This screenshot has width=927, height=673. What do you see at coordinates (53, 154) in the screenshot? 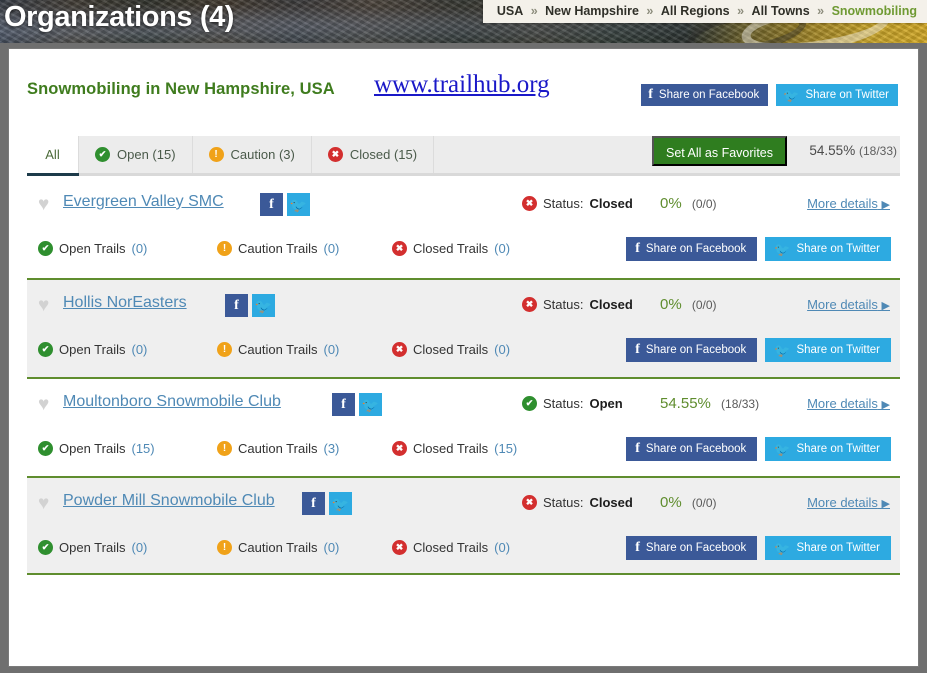
I see `tab-all: All` at bounding box center [53, 154].